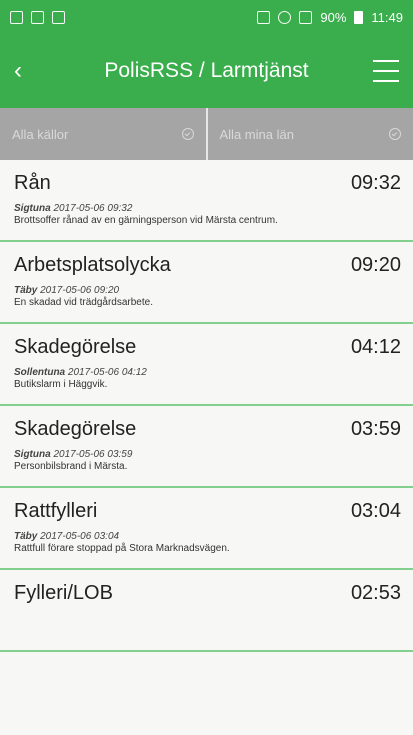  Describe the element at coordinates (63, 593) in the screenshot. I see `event-title: Fylleri/LOB` at that location.